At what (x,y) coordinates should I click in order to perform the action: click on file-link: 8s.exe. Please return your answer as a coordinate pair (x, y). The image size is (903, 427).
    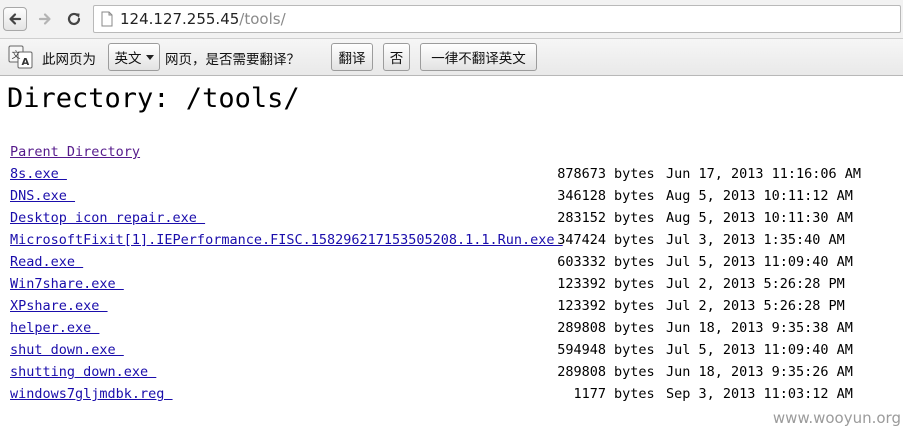
    Looking at the image, I should click on (38, 174).